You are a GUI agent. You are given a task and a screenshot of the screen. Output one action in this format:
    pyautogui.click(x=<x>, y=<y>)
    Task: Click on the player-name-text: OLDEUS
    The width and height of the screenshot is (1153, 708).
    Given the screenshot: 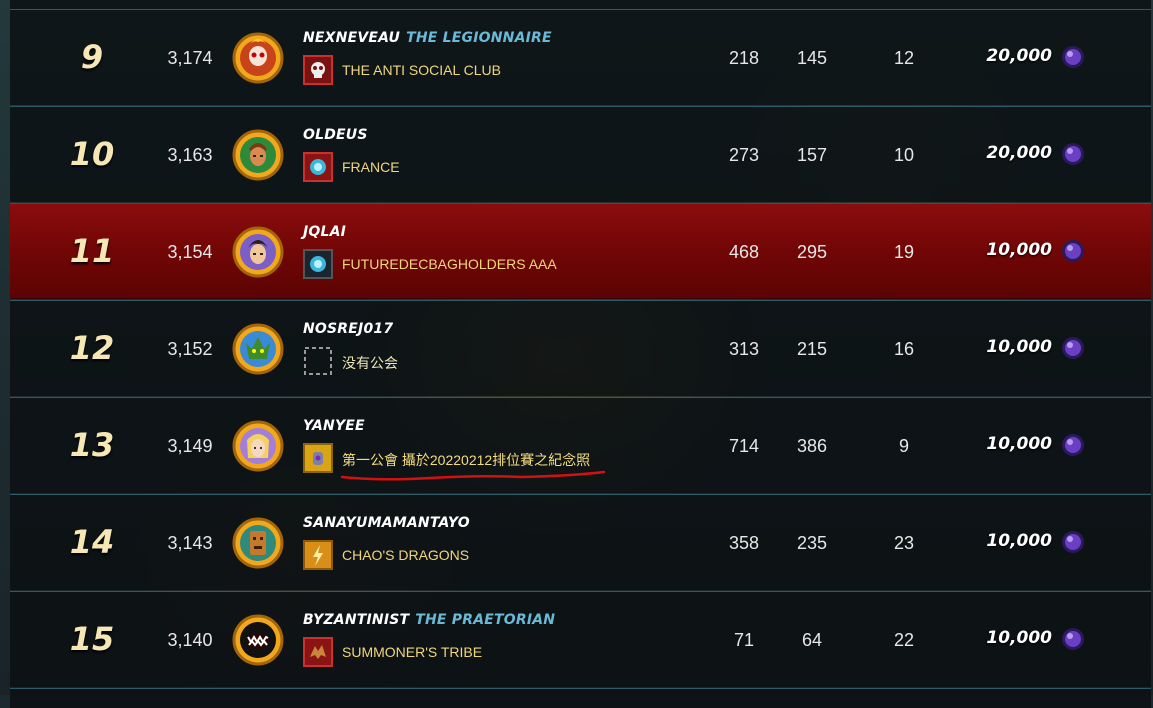 What is the action you would take?
    pyautogui.click(x=335, y=135)
    